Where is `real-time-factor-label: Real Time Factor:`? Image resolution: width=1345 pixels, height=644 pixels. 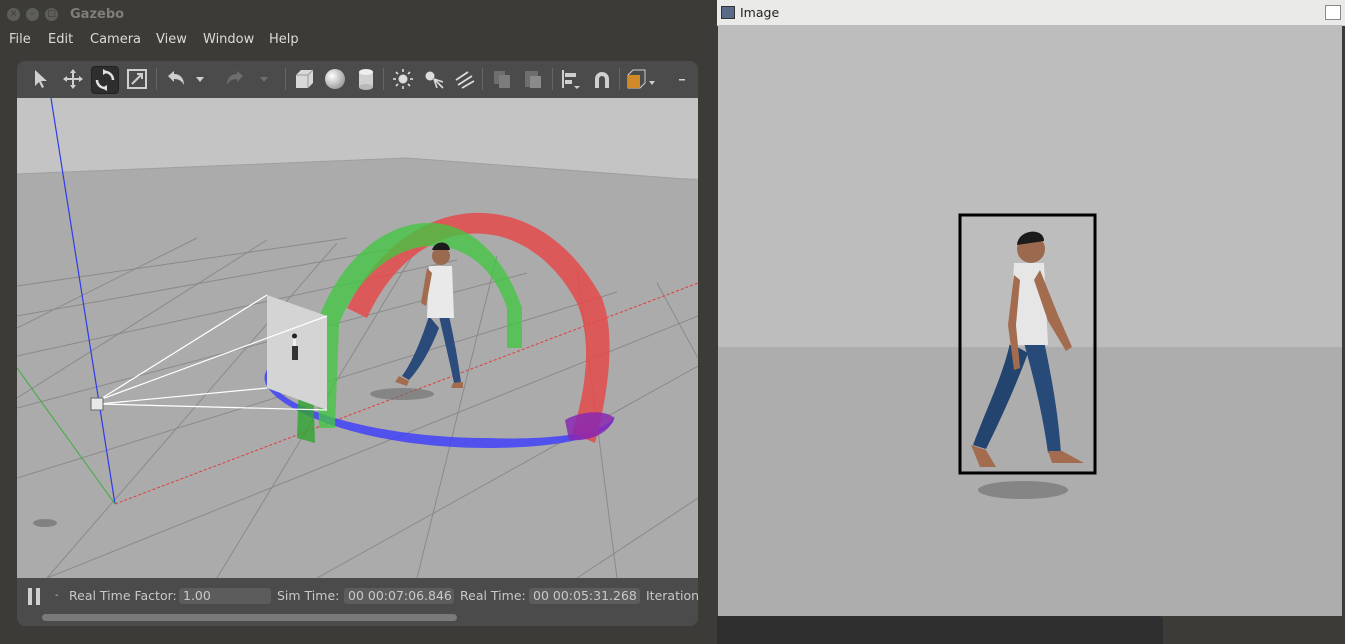
real-time-factor-label: Real Time Factor: is located at coordinates (123, 595).